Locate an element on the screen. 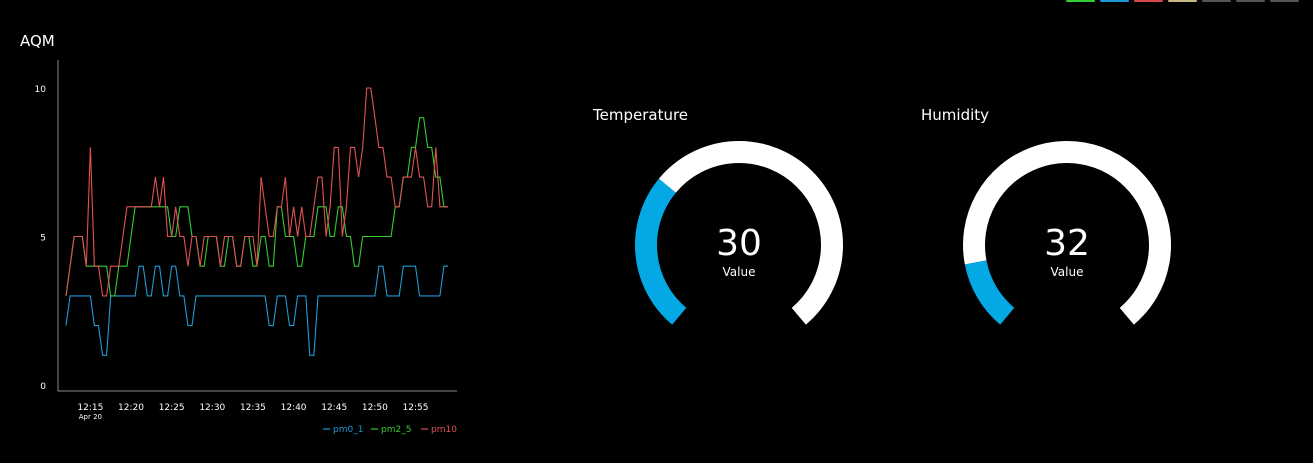 The image size is (1313, 463). gauge-value: 30 is located at coordinates (739, 243).